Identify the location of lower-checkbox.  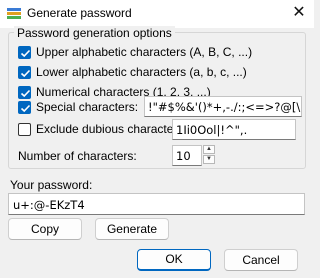
(24, 72).